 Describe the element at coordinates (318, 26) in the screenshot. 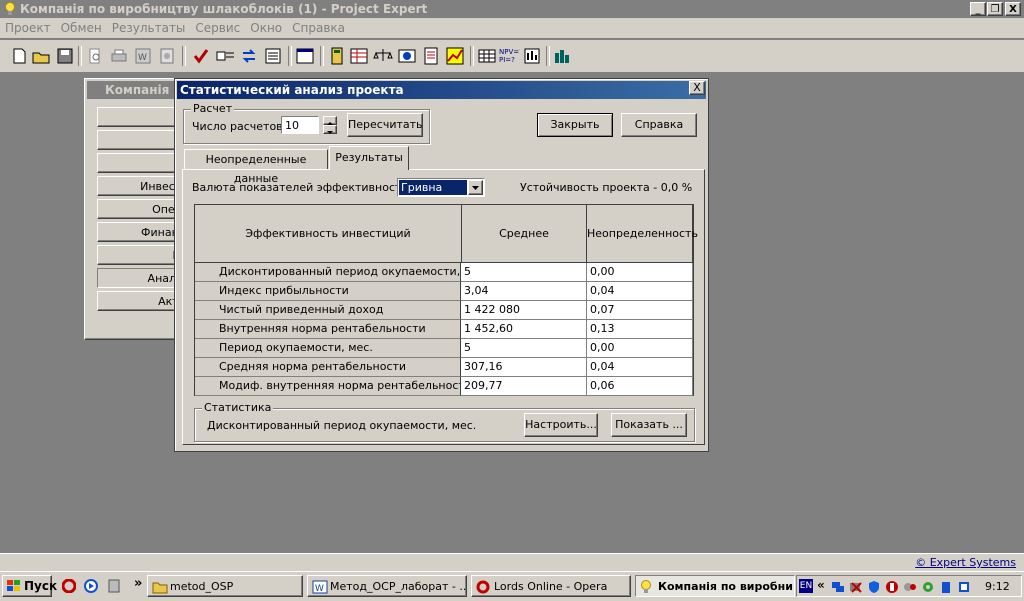

I see `menu-help: Справка` at that location.